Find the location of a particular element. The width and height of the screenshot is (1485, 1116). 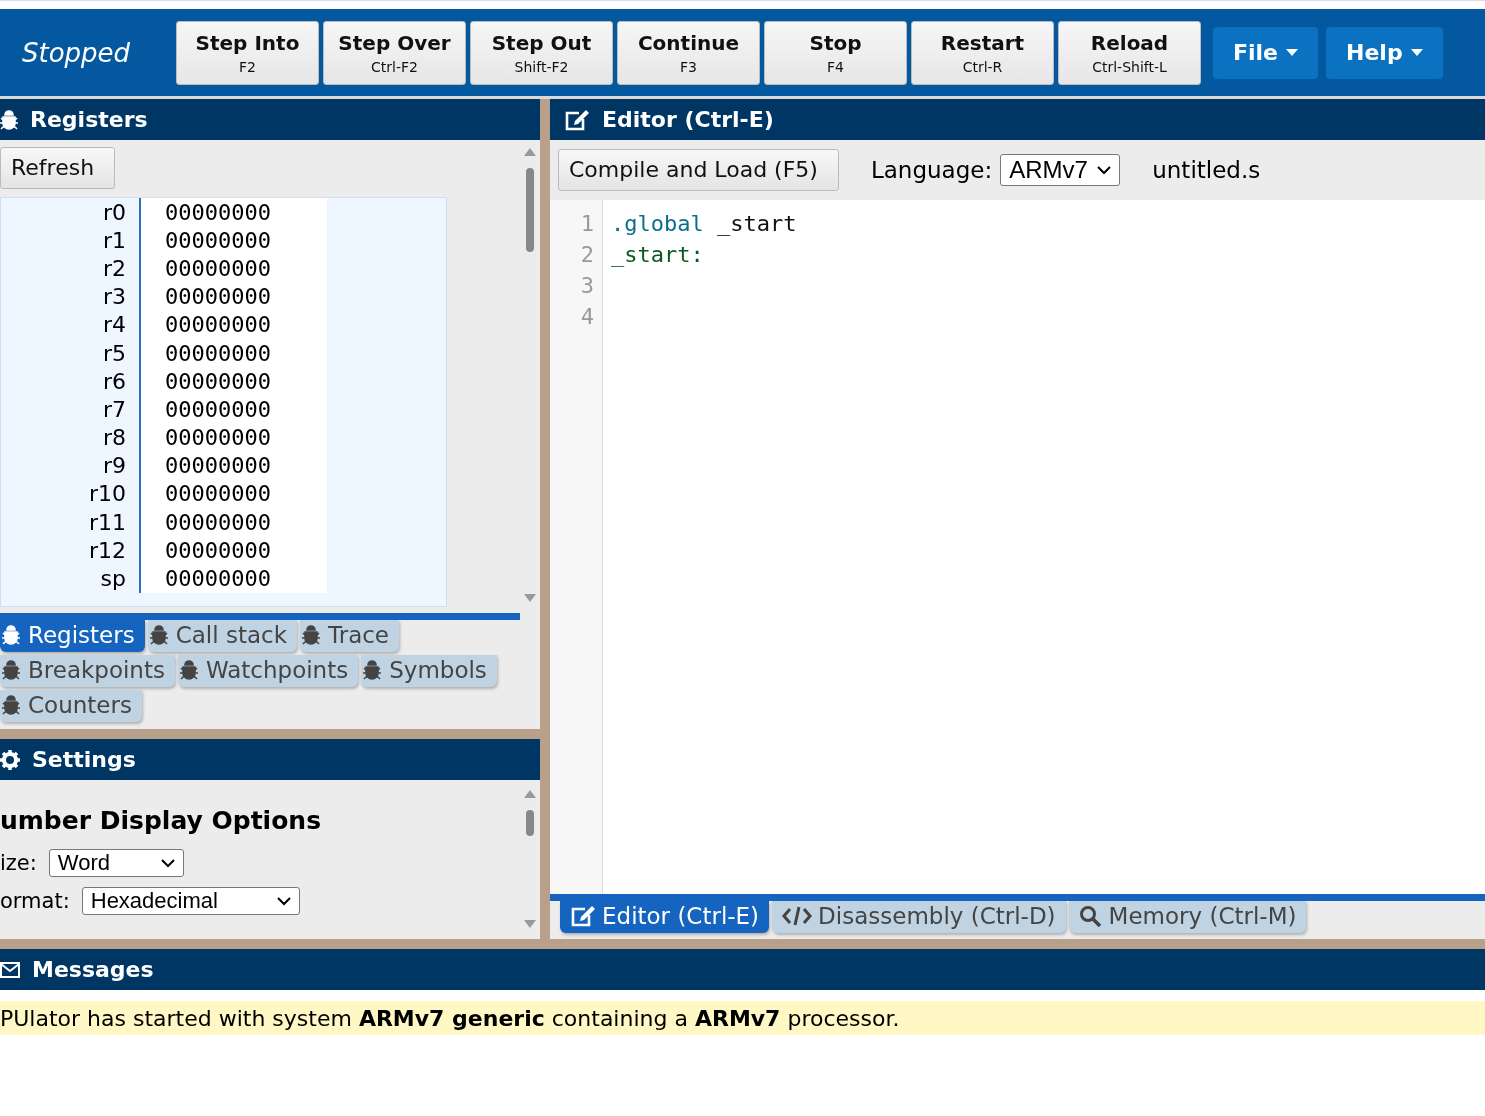

field-label: Language: is located at coordinates (931, 170).